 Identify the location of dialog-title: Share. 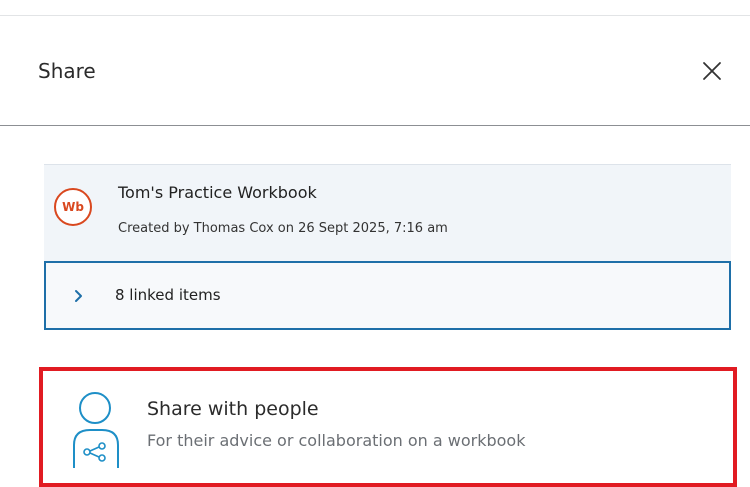
(67, 71).